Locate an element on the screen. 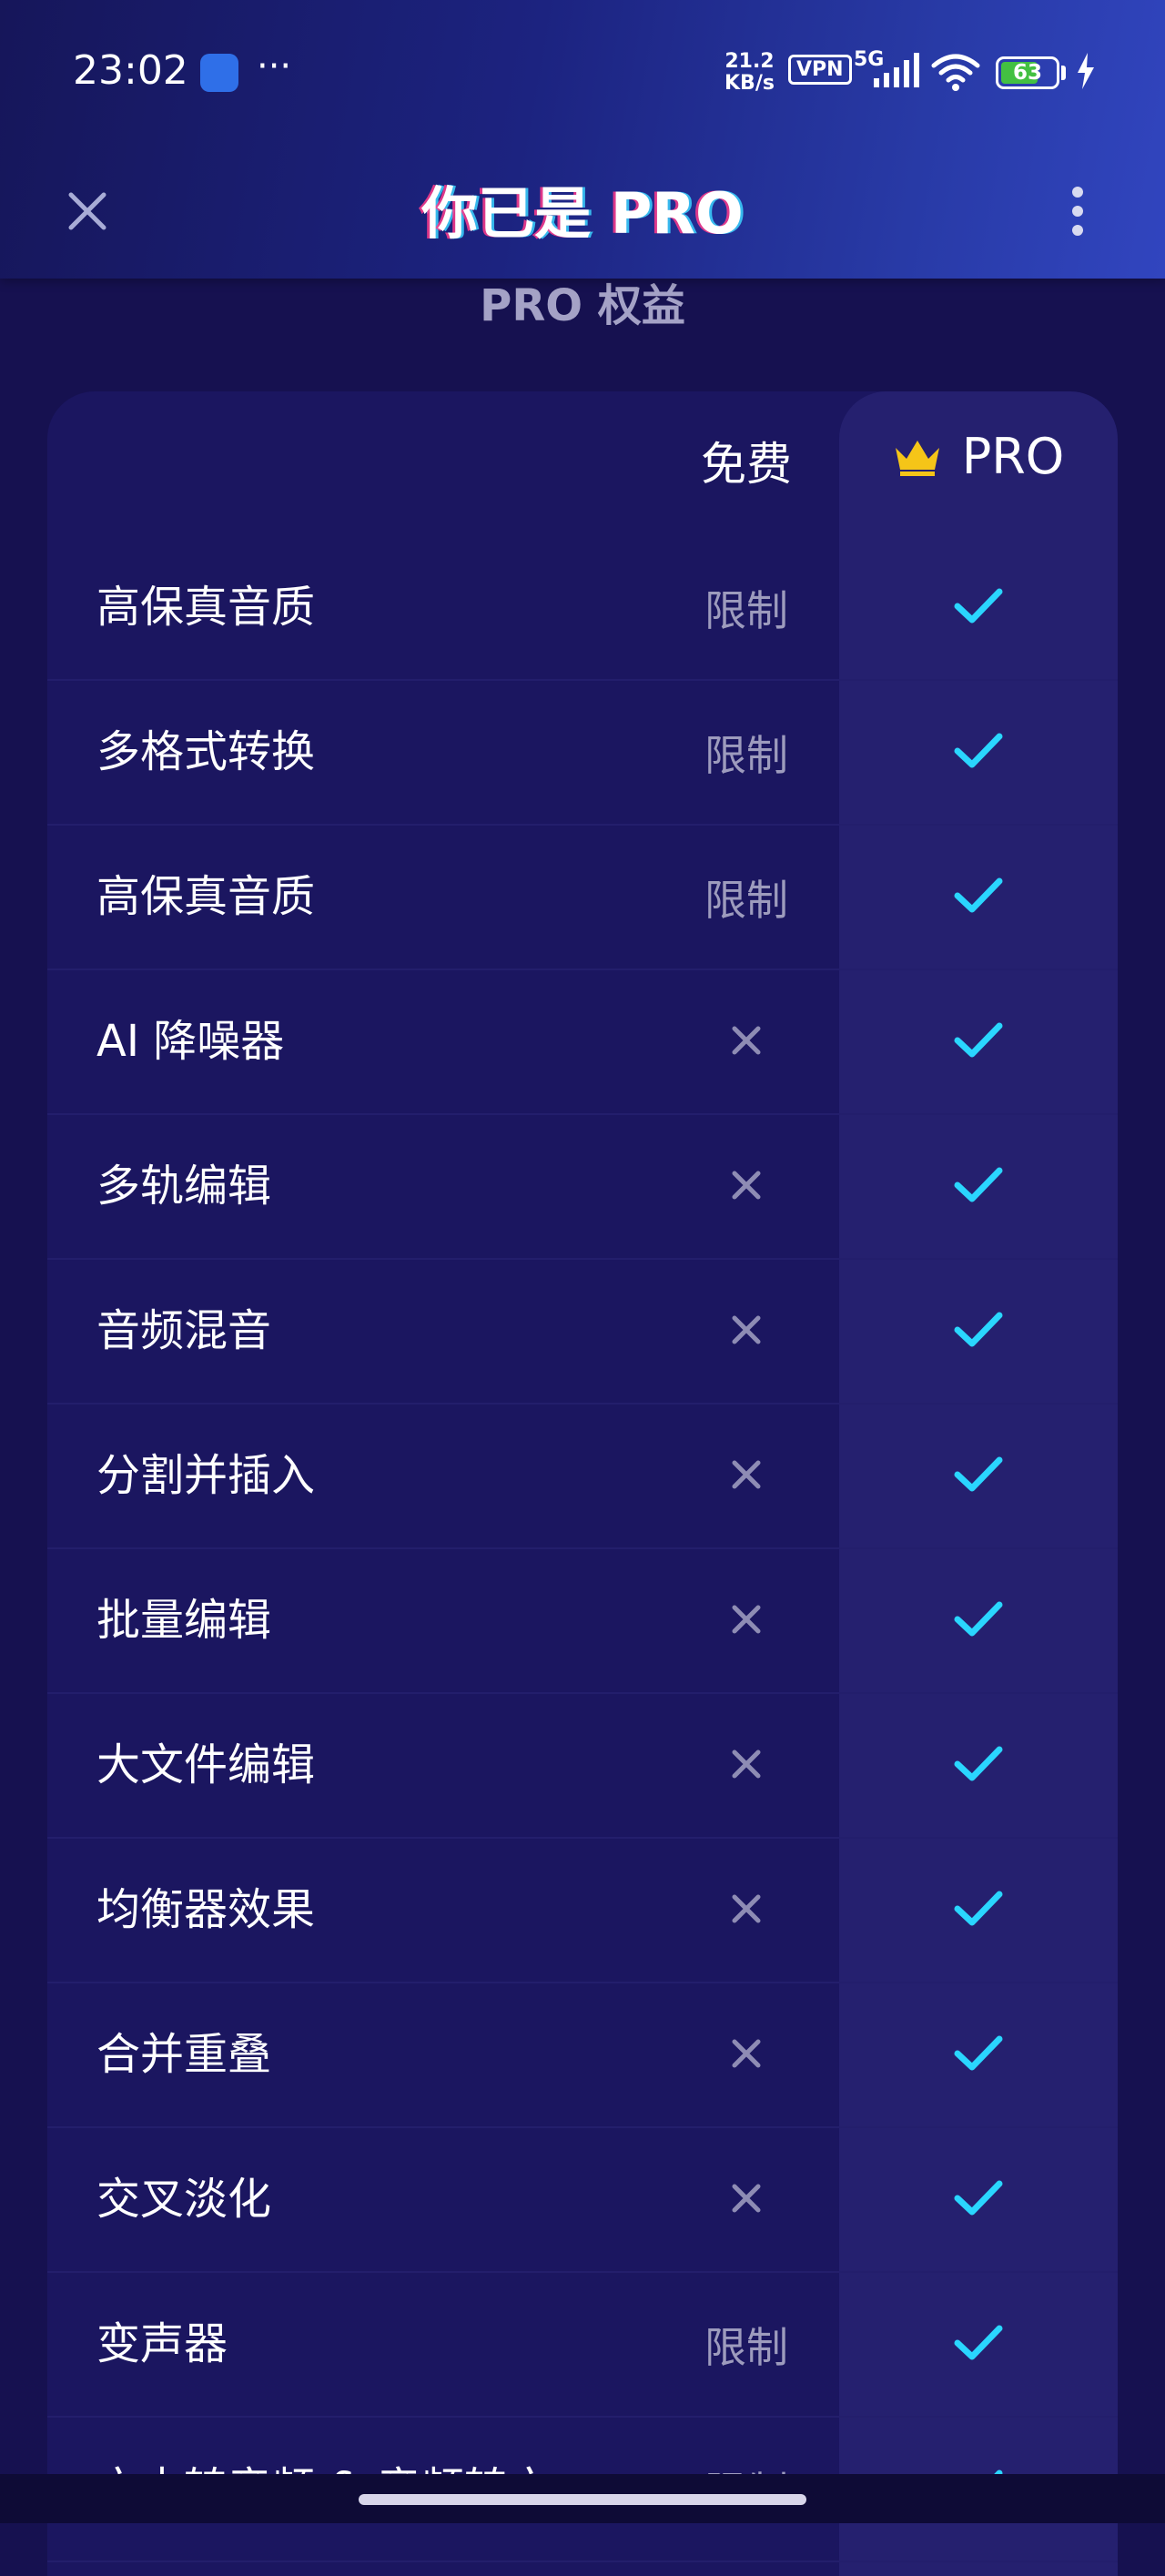 The image size is (1165, 2576). table-row: 合并重叠 is located at coordinates (582, 2055).